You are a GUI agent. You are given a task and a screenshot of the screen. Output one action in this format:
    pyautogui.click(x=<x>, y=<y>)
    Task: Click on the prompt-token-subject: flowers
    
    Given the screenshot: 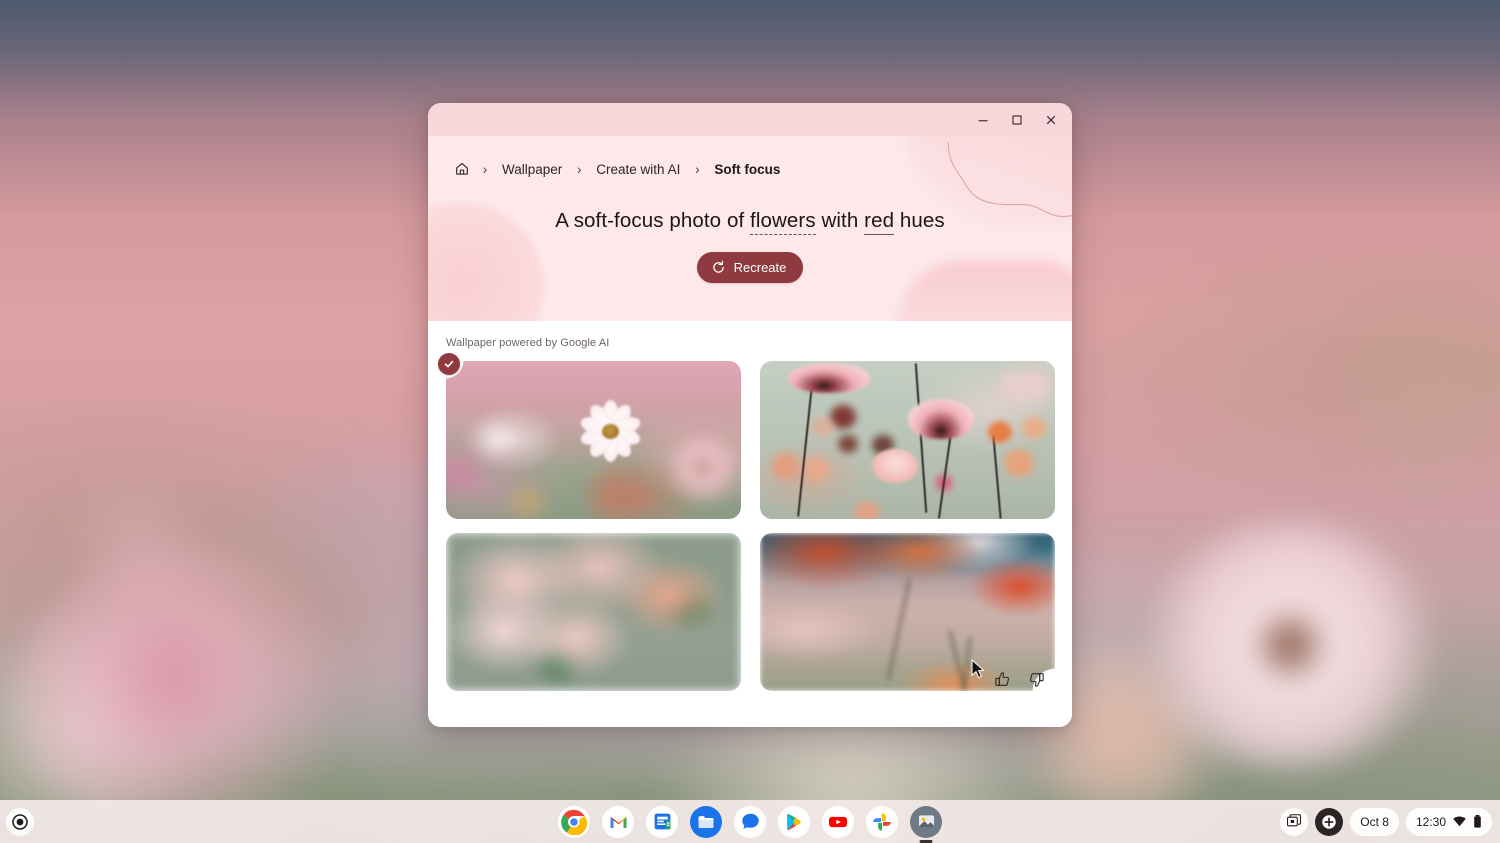 What is the action you would take?
    pyautogui.click(x=783, y=222)
    